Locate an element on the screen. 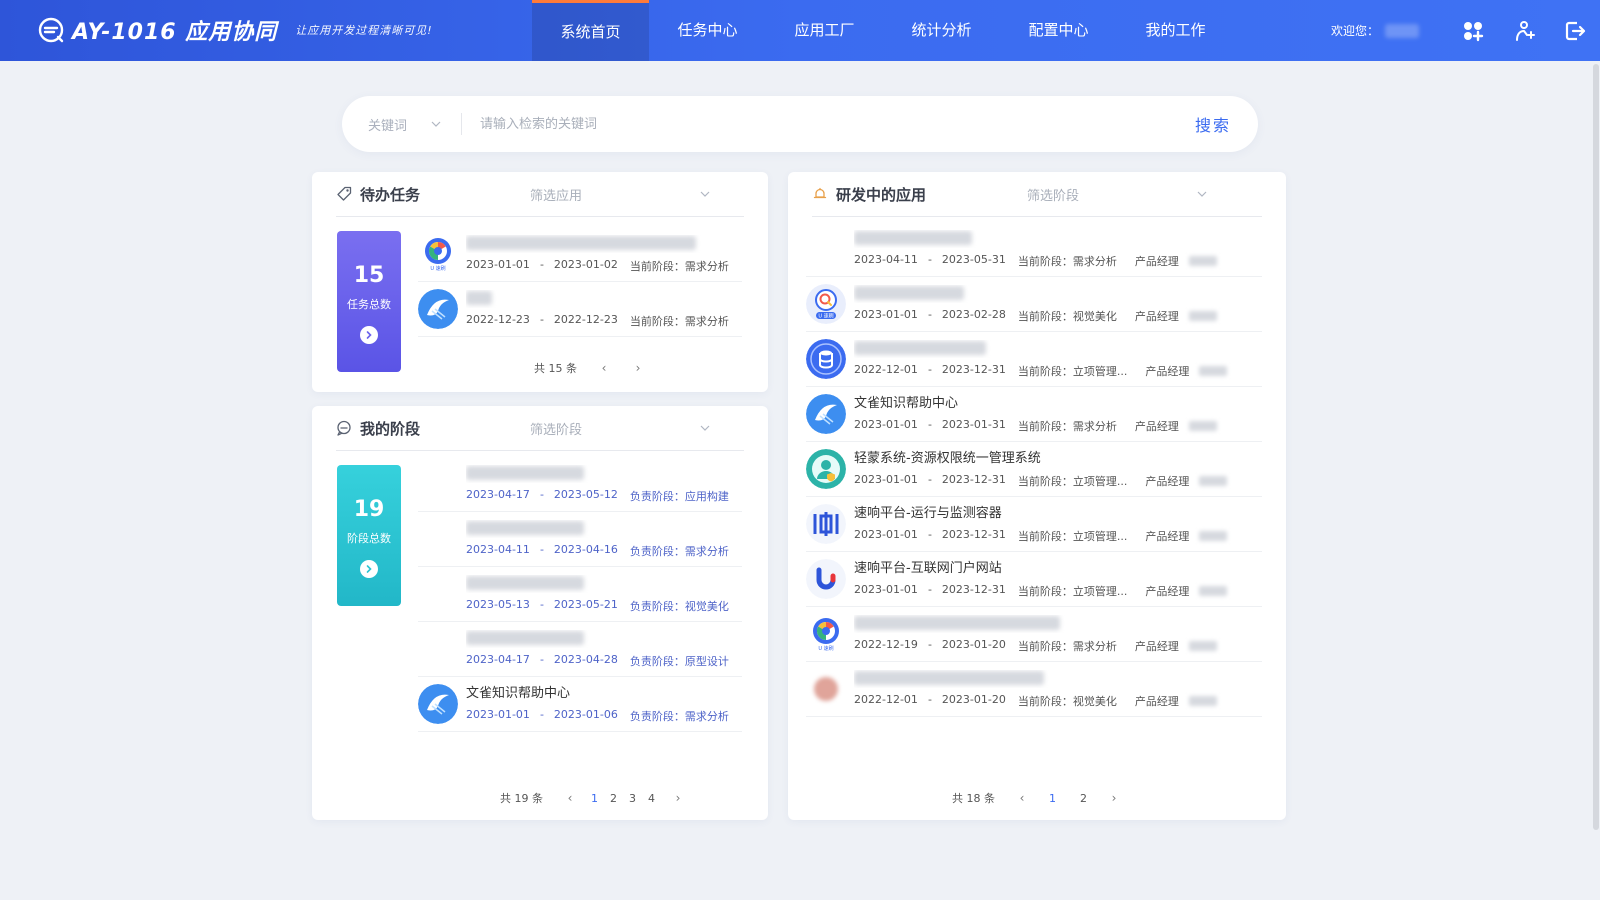 The width and height of the screenshot is (1600, 900). user-shield-icon is located at coordinates (826, 469).